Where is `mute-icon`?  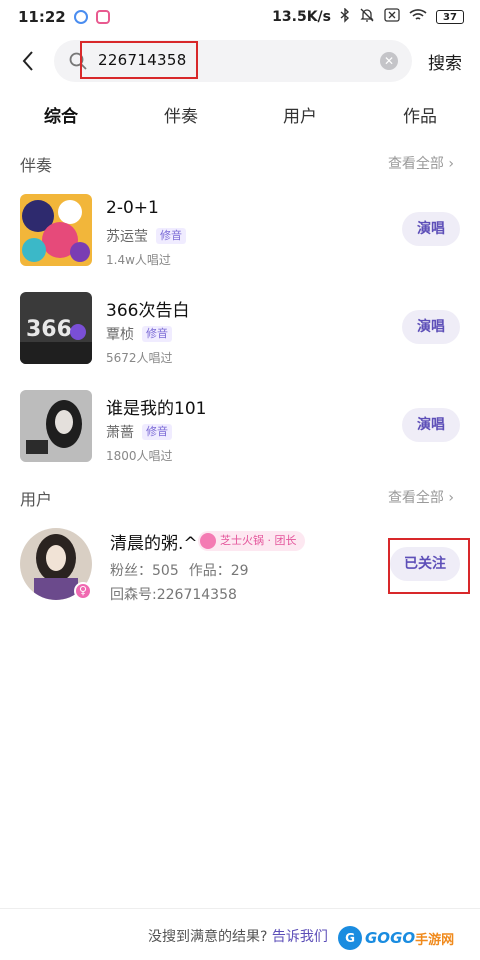
mute-icon is located at coordinates (367, 17).